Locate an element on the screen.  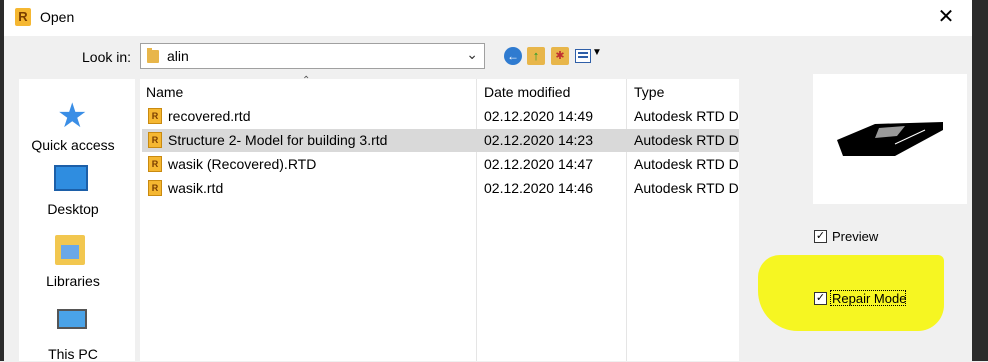
preview-label: Preview is located at coordinates (855, 236).